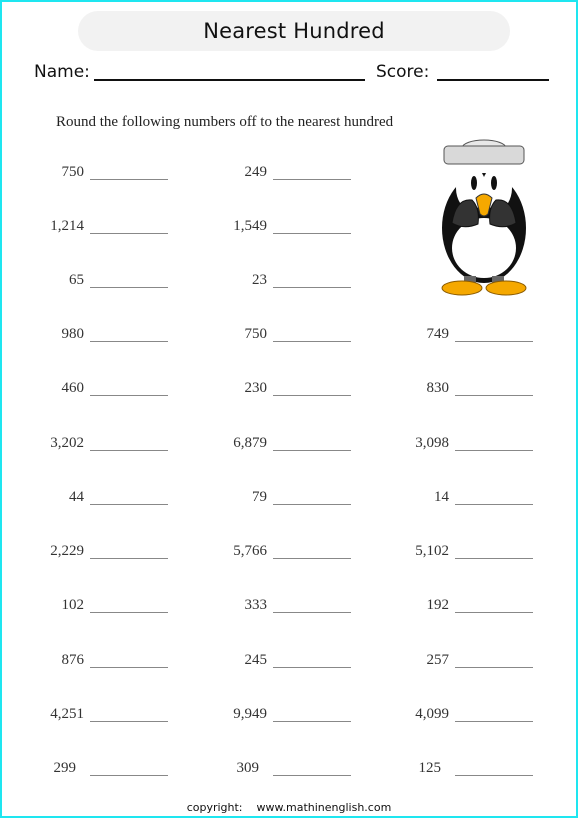  Describe the element at coordinates (294, 73) in the screenshot. I see `name-score-row: Name: Score:` at that location.